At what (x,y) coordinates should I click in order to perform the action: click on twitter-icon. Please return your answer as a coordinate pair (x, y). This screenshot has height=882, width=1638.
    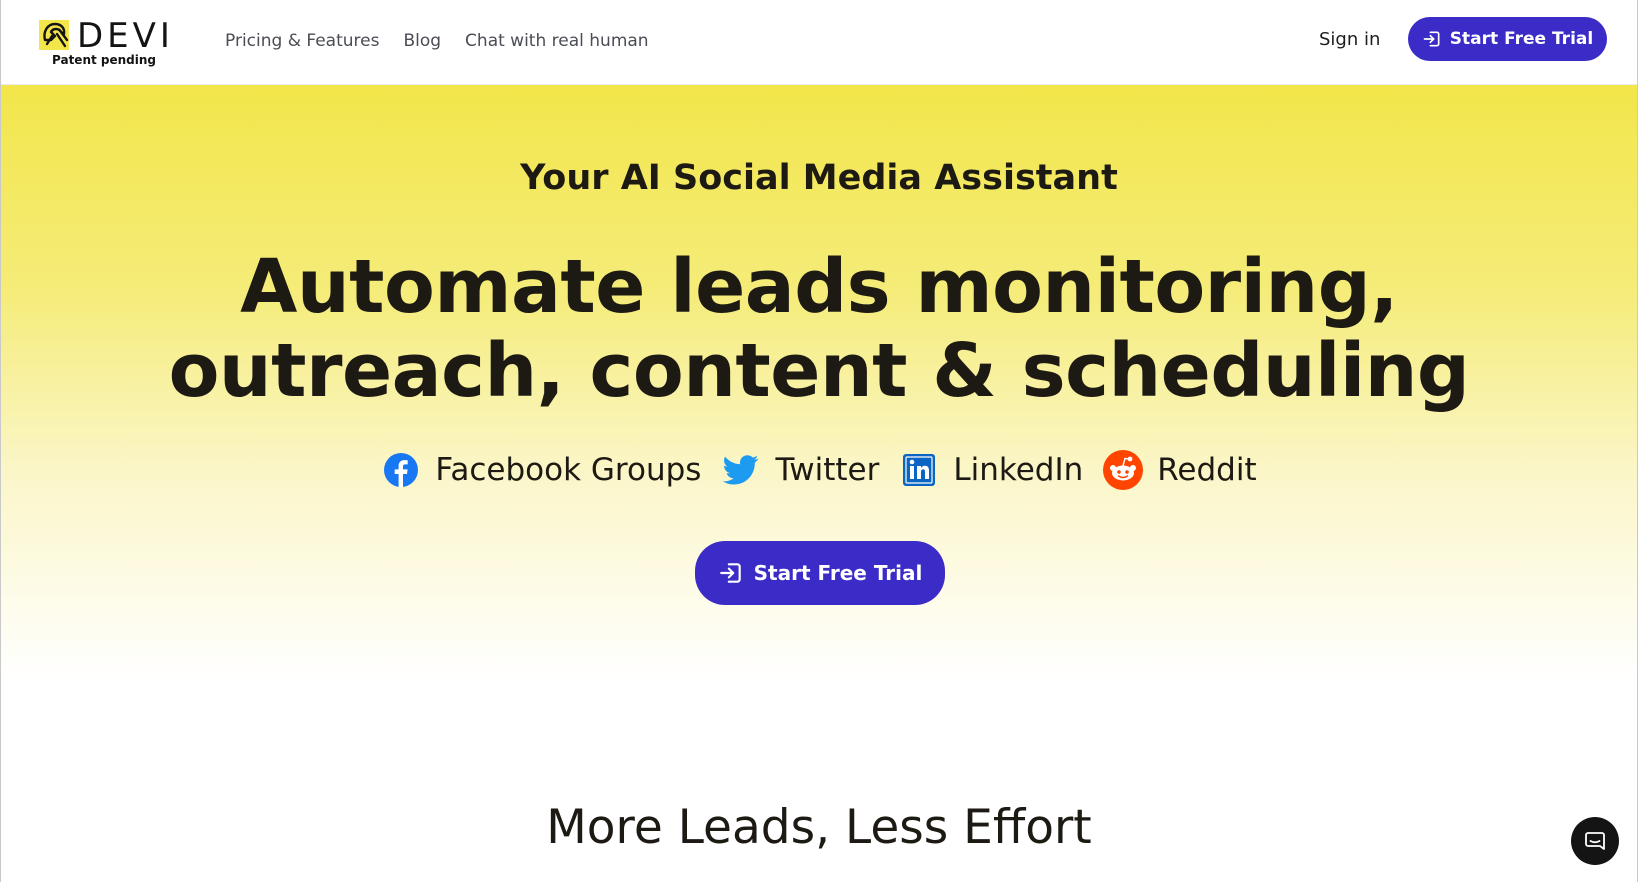
    Looking at the image, I should click on (741, 470).